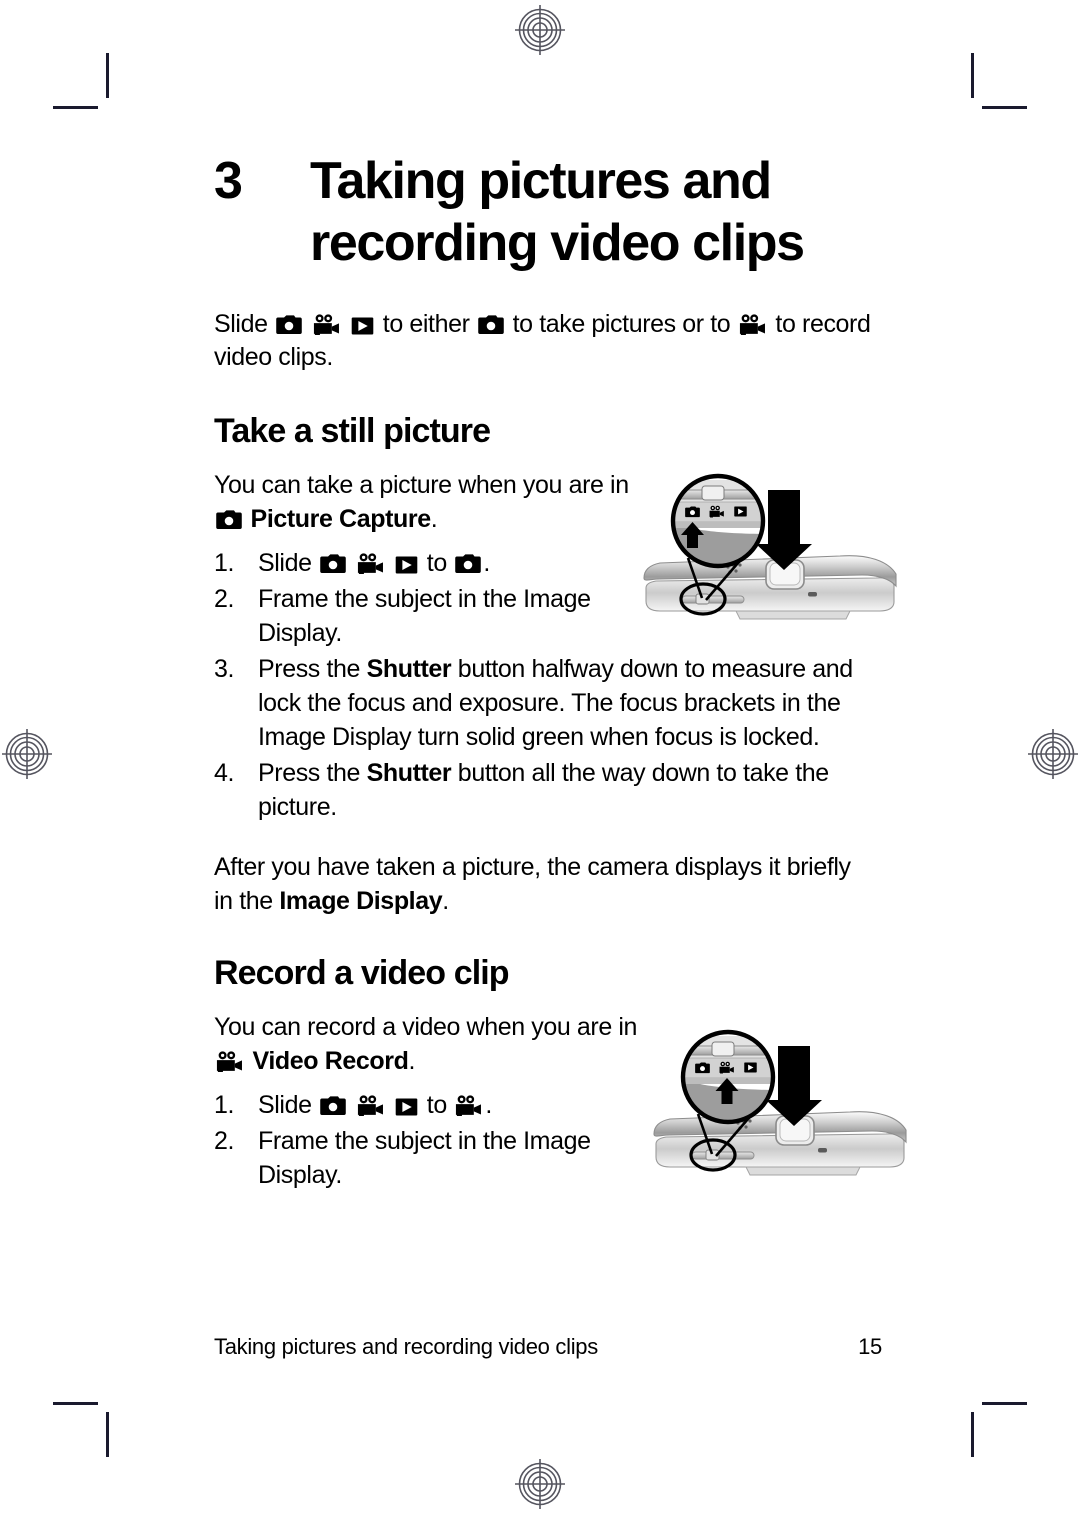  What do you see at coordinates (362, 973) in the screenshot?
I see `section-heading-record-video-clip: Record a video clip` at bounding box center [362, 973].